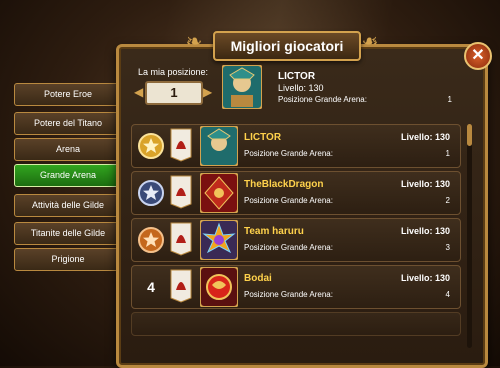 Image resolution: width=500 pixels, height=368 pixels. I want to click on top-player-ga-label: Posizione Grande Arena:, so click(322, 99).